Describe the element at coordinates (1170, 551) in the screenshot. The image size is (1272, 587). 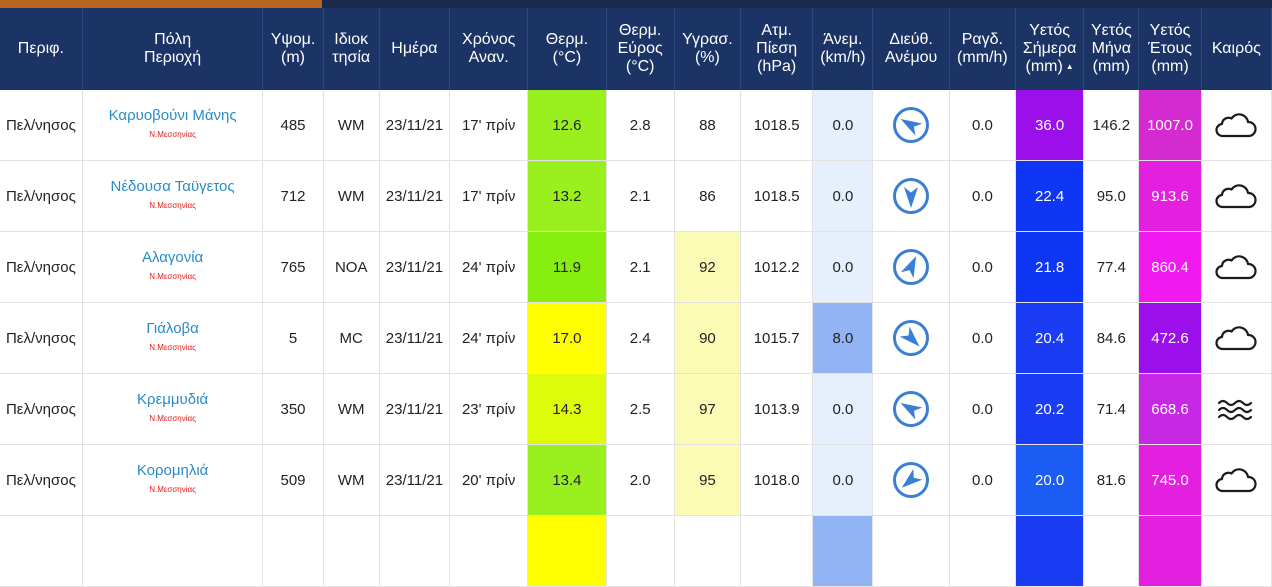
I see `cell-rain-year` at that location.